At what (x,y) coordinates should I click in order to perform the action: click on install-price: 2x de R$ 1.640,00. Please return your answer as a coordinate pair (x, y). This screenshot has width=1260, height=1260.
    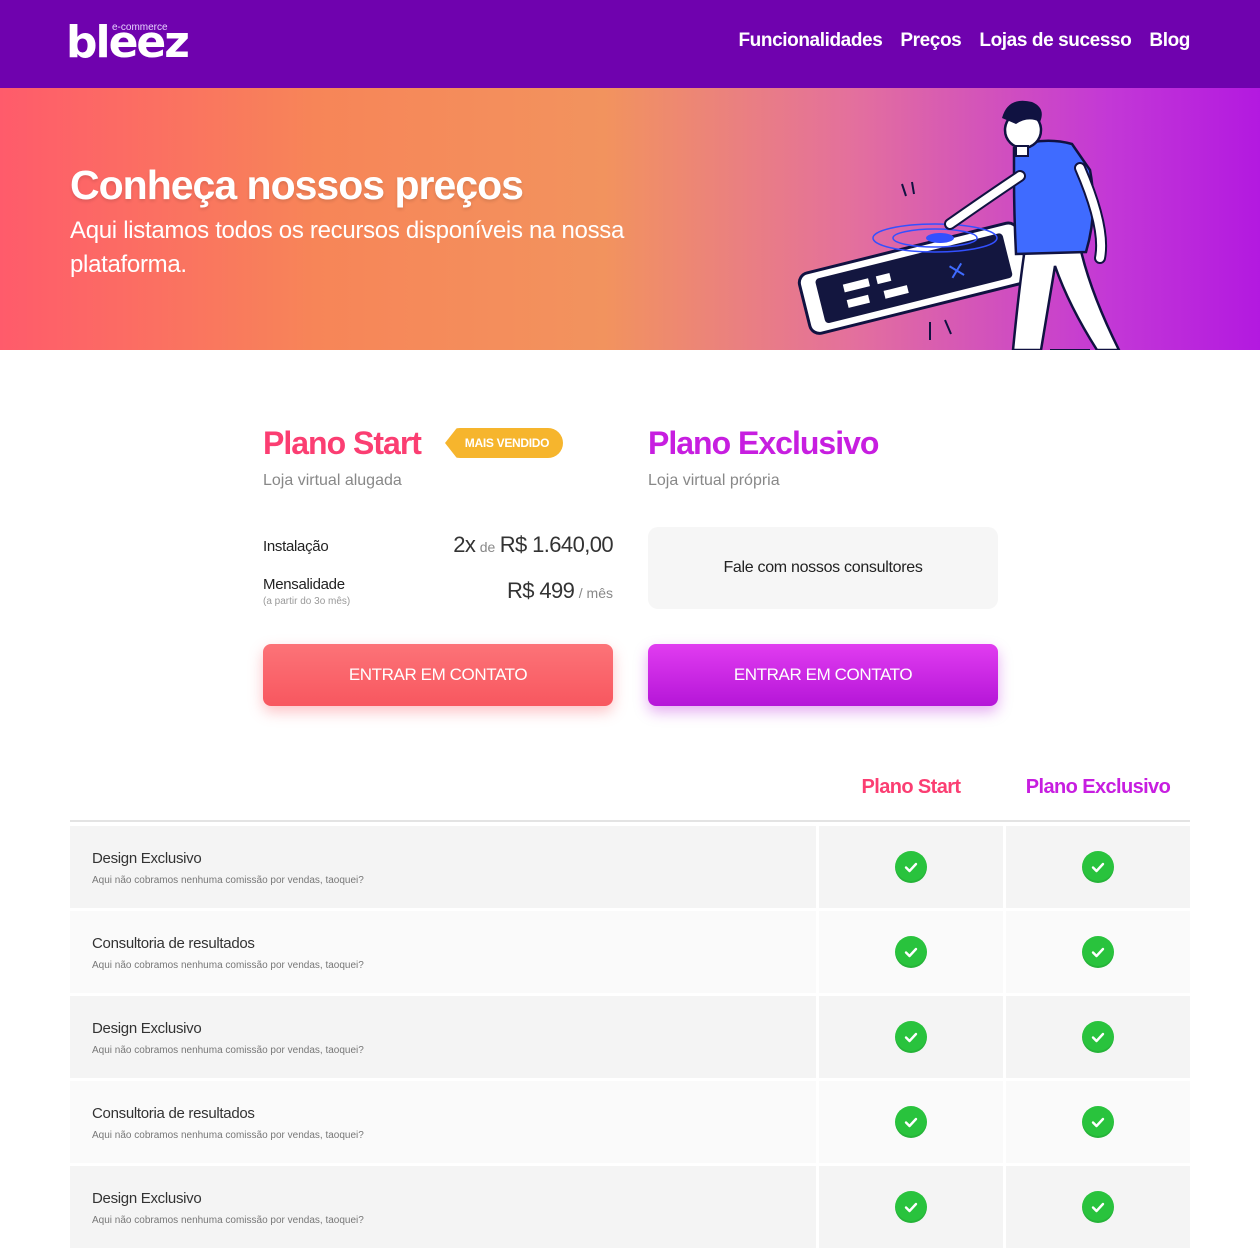
    Looking at the image, I should click on (533, 545).